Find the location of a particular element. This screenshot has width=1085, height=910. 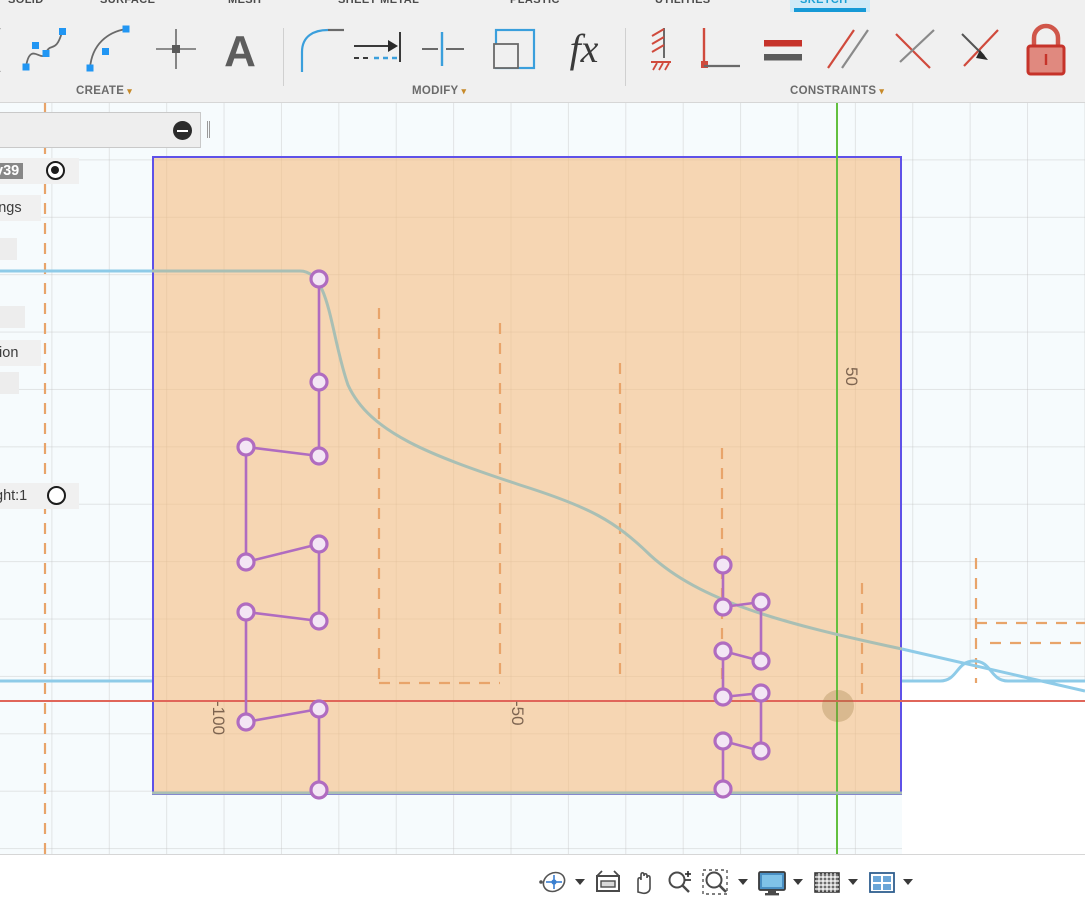

modify-panel-label: MODIFY ▾ is located at coordinates (439, 91).